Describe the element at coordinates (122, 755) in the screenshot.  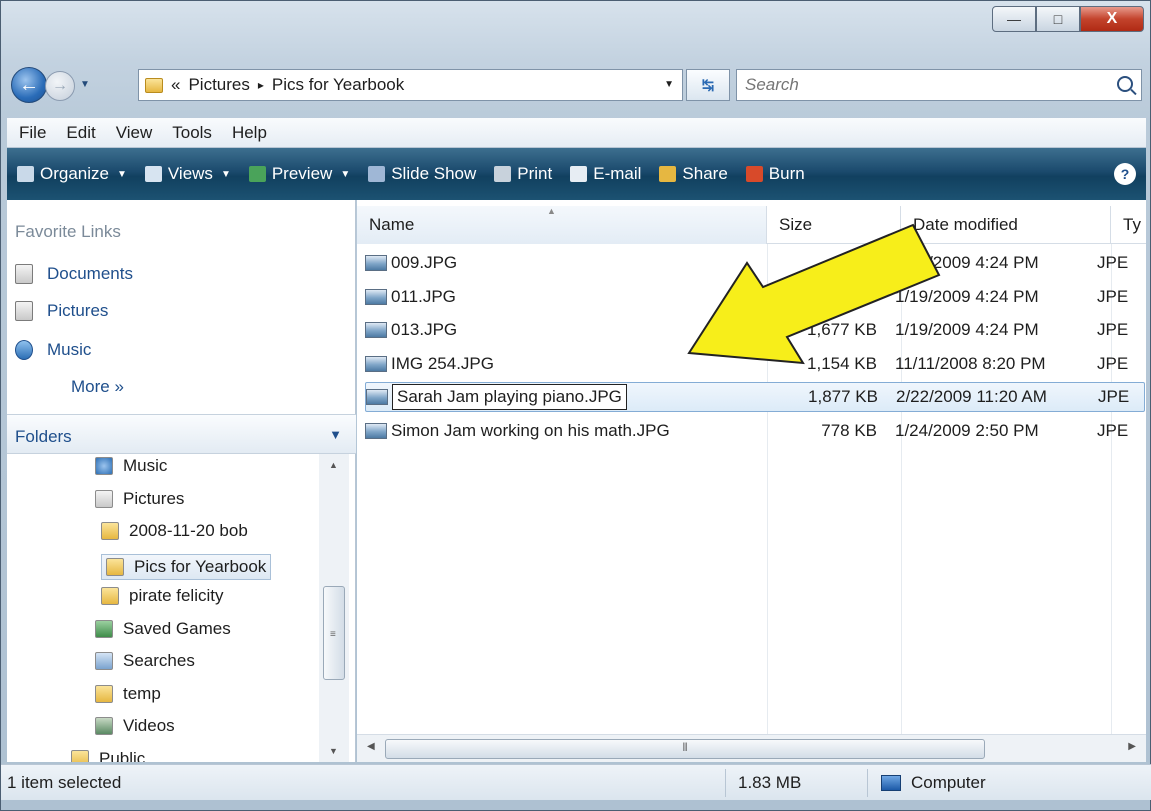
I see `tree-item-label: Public` at that location.